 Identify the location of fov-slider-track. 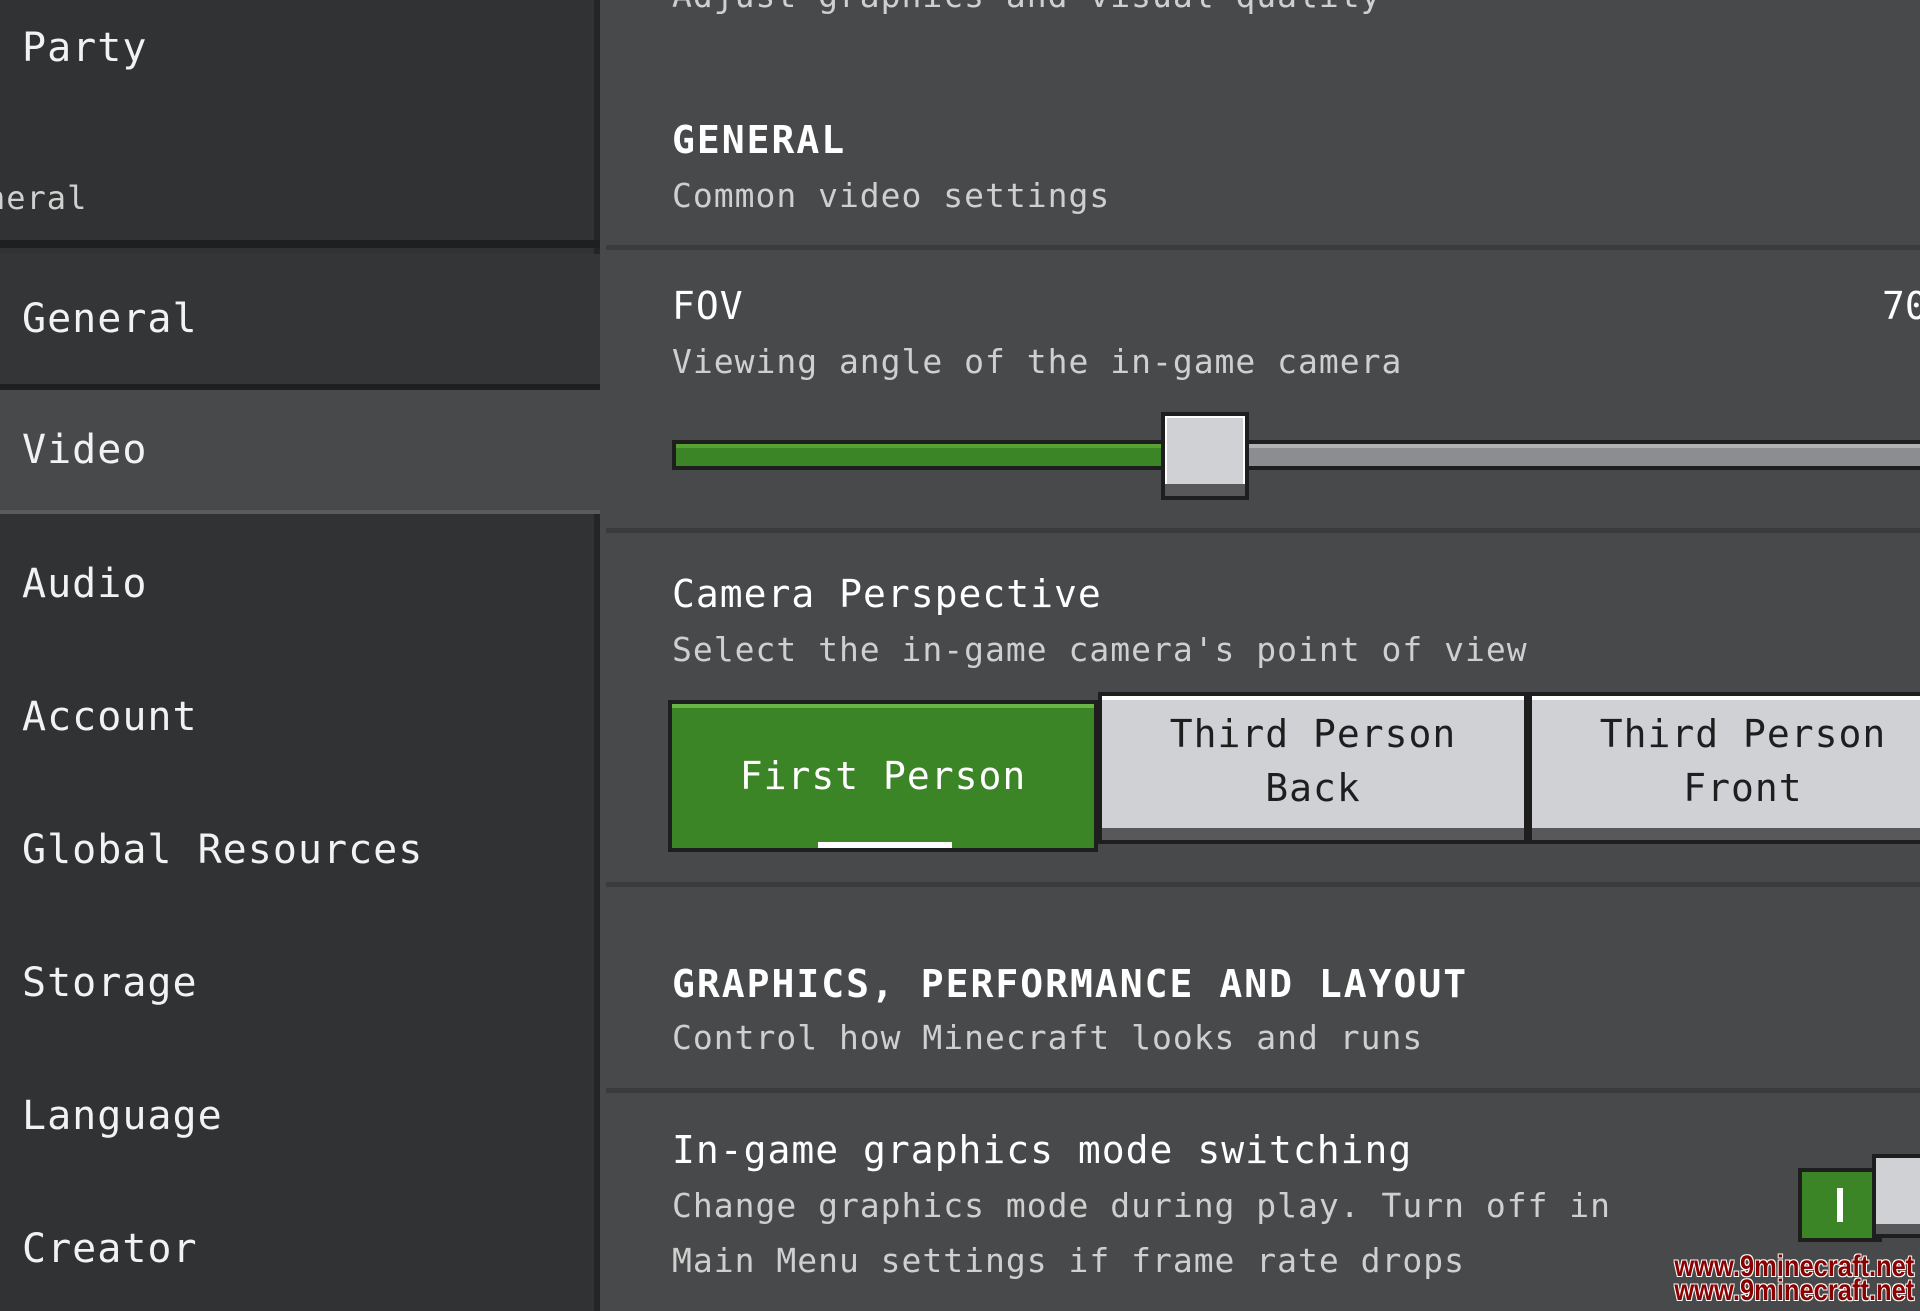
(1584, 455).